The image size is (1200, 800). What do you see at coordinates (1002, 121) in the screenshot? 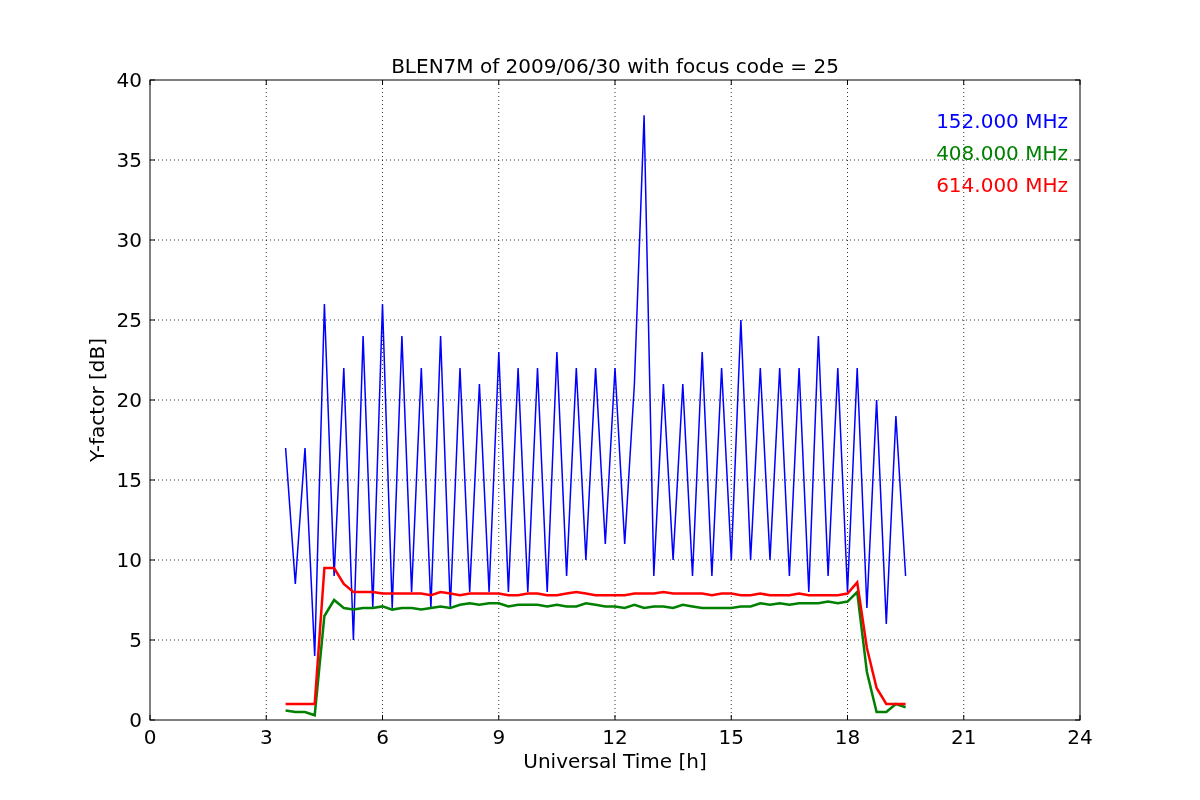
I see `legend-label: 152.000 MHz` at bounding box center [1002, 121].